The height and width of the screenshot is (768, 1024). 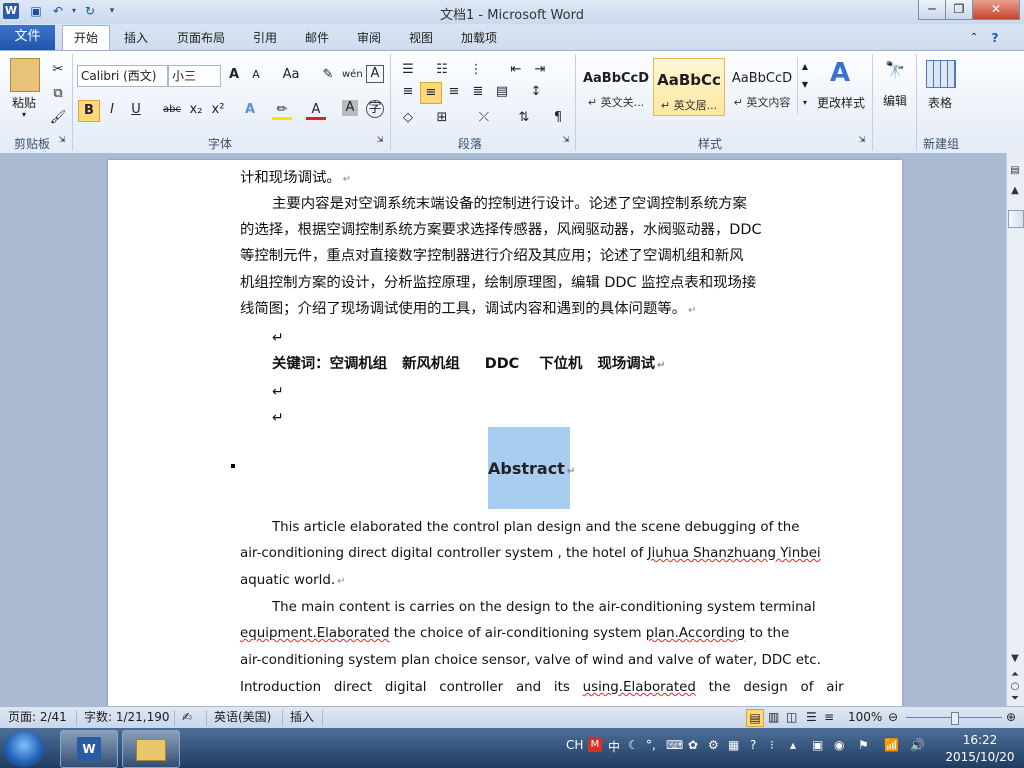 I want to click on tab-home: 开始, so click(x=86, y=37).